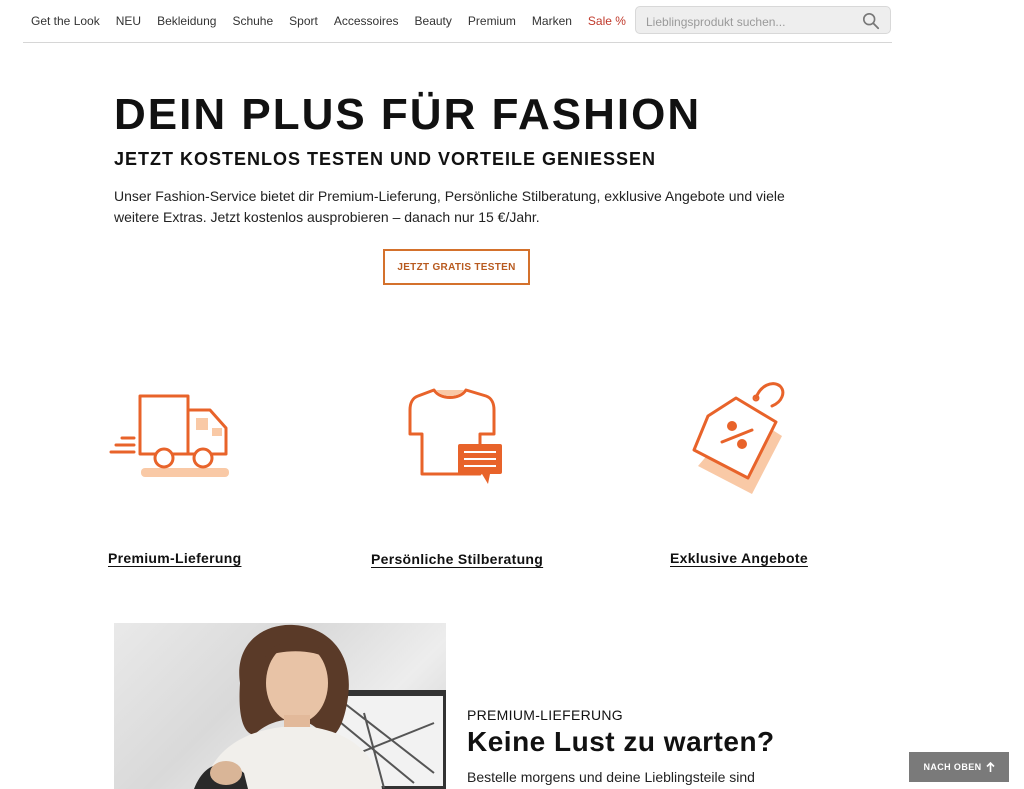  What do you see at coordinates (492, 21) in the screenshot?
I see `nav-item-premium: Premium` at bounding box center [492, 21].